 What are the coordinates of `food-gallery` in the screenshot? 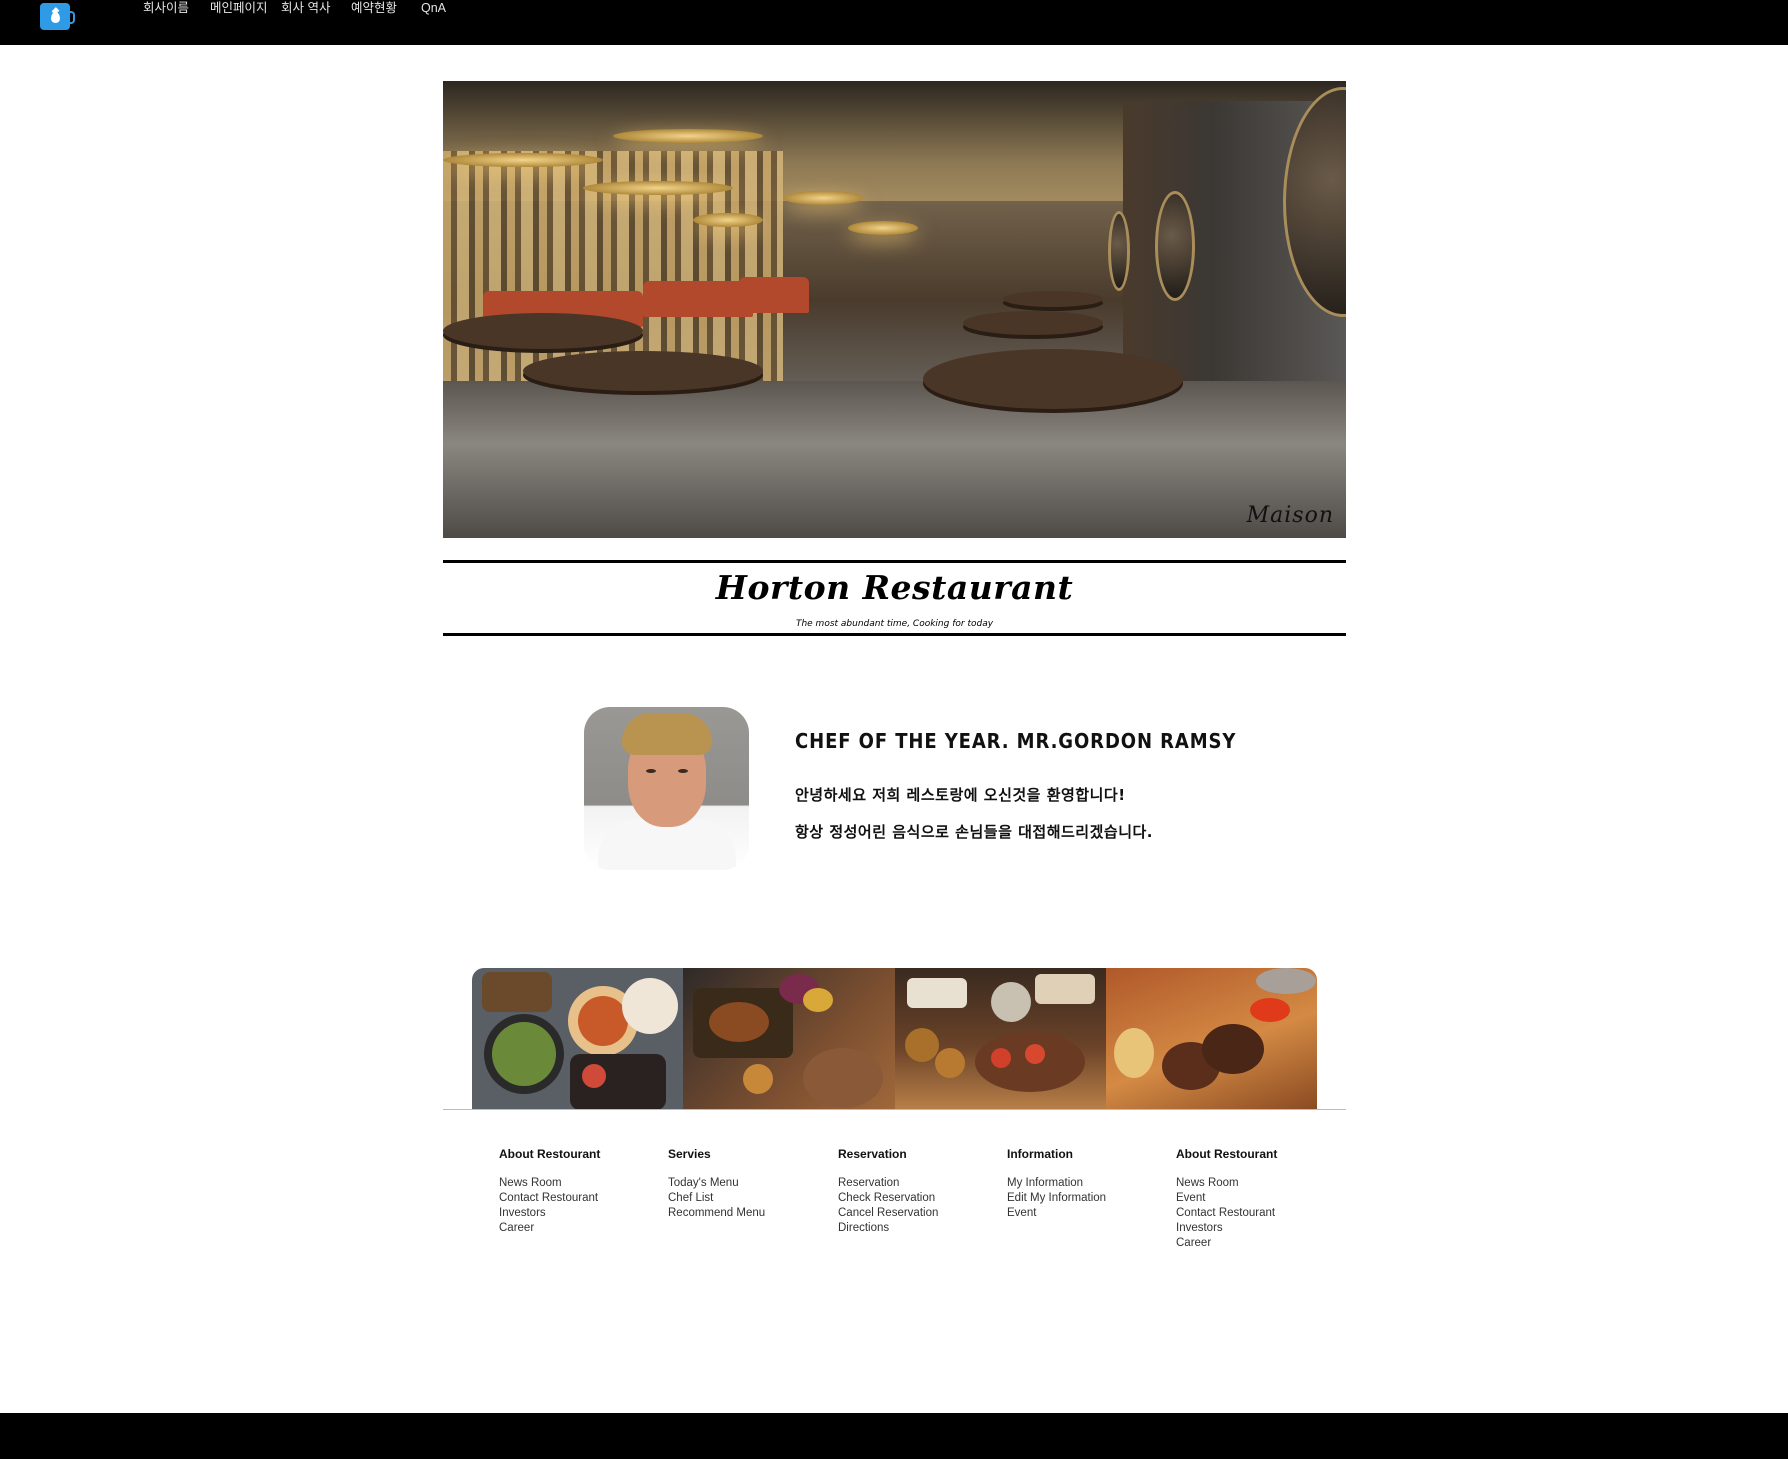 It's located at (894, 1039).